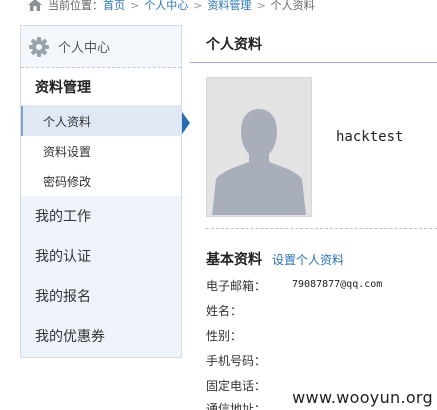 The height and width of the screenshot is (410, 437). What do you see at coordinates (292, 6) in the screenshot?
I see `breadcrumb-current: 个人资料` at bounding box center [292, 6].